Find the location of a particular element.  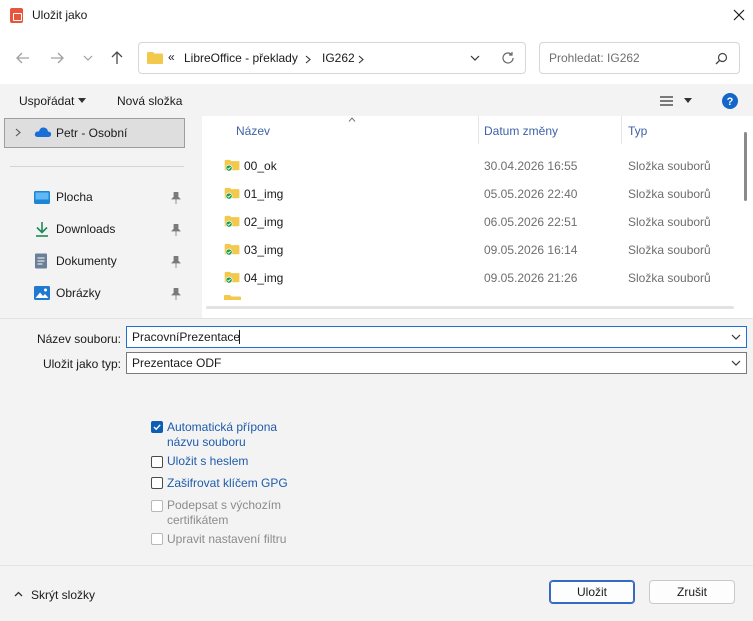

window-title: Uložit jako is located at coordinates (60, 15).